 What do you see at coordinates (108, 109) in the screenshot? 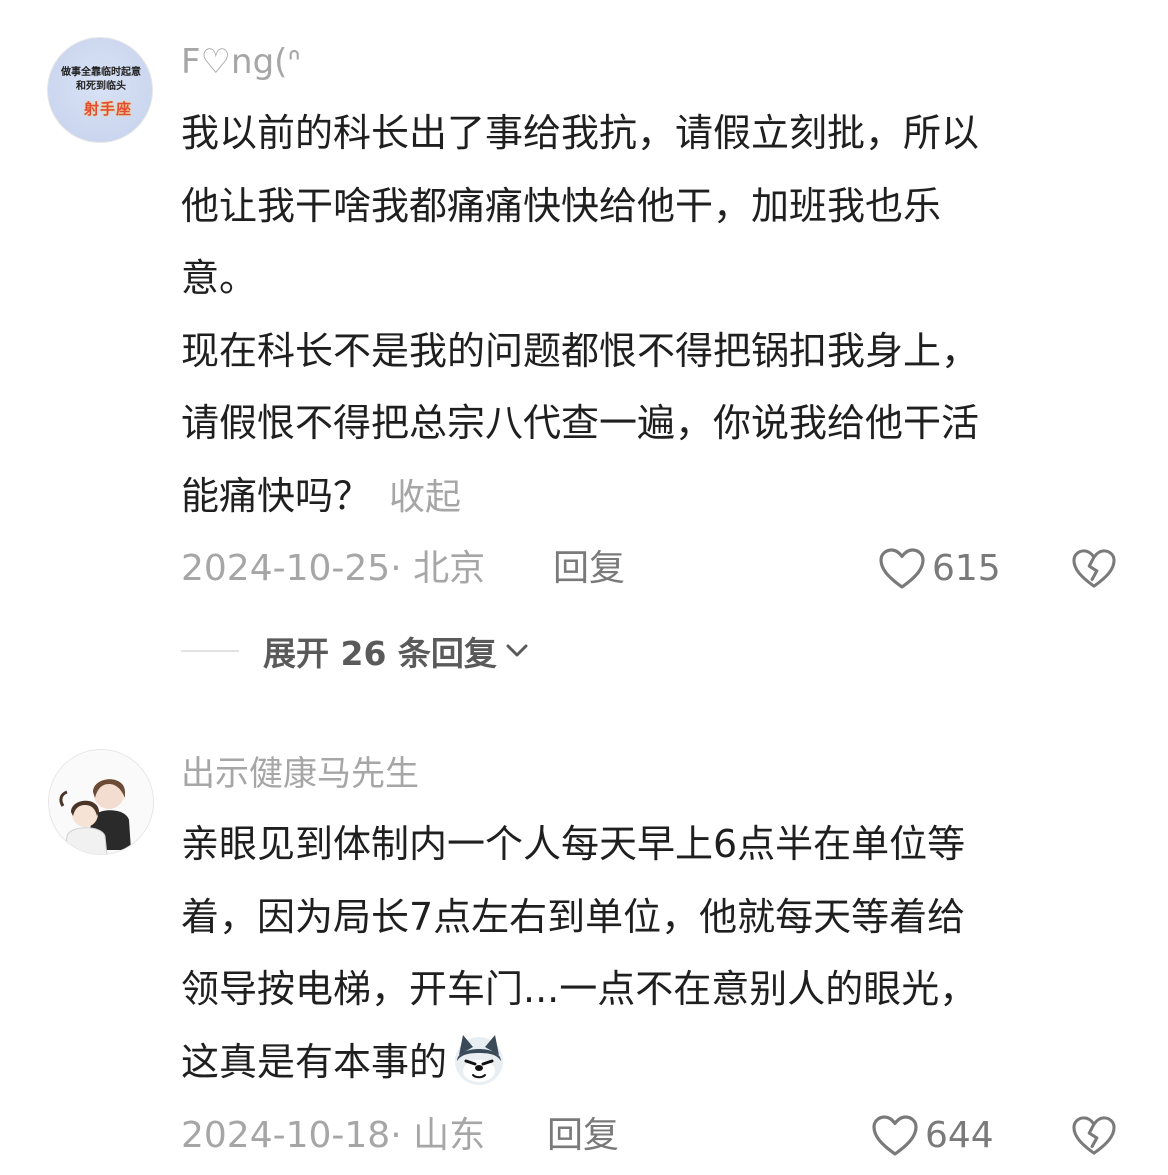
I see `avatar-badge: 射手座` at bounding box center [108, 109].